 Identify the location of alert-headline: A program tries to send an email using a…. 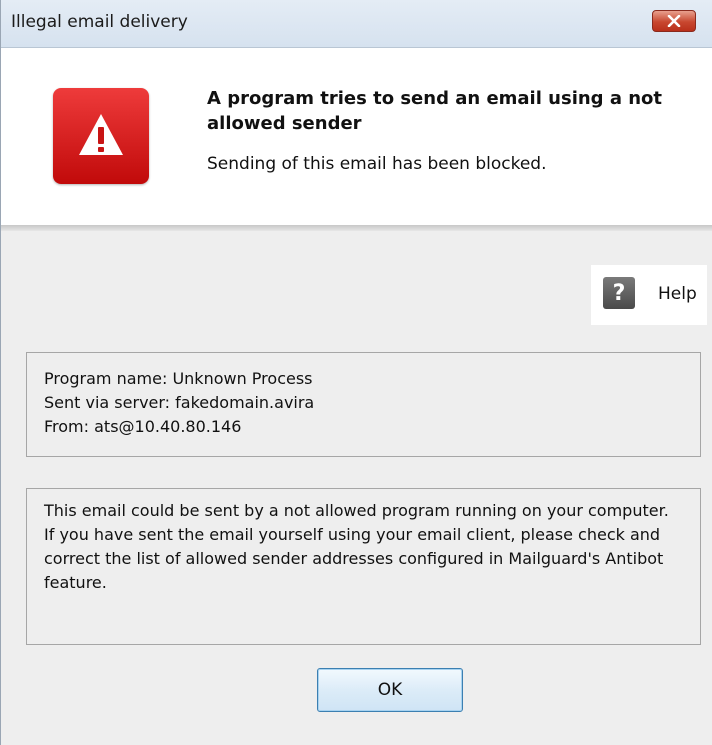
(435, 111).